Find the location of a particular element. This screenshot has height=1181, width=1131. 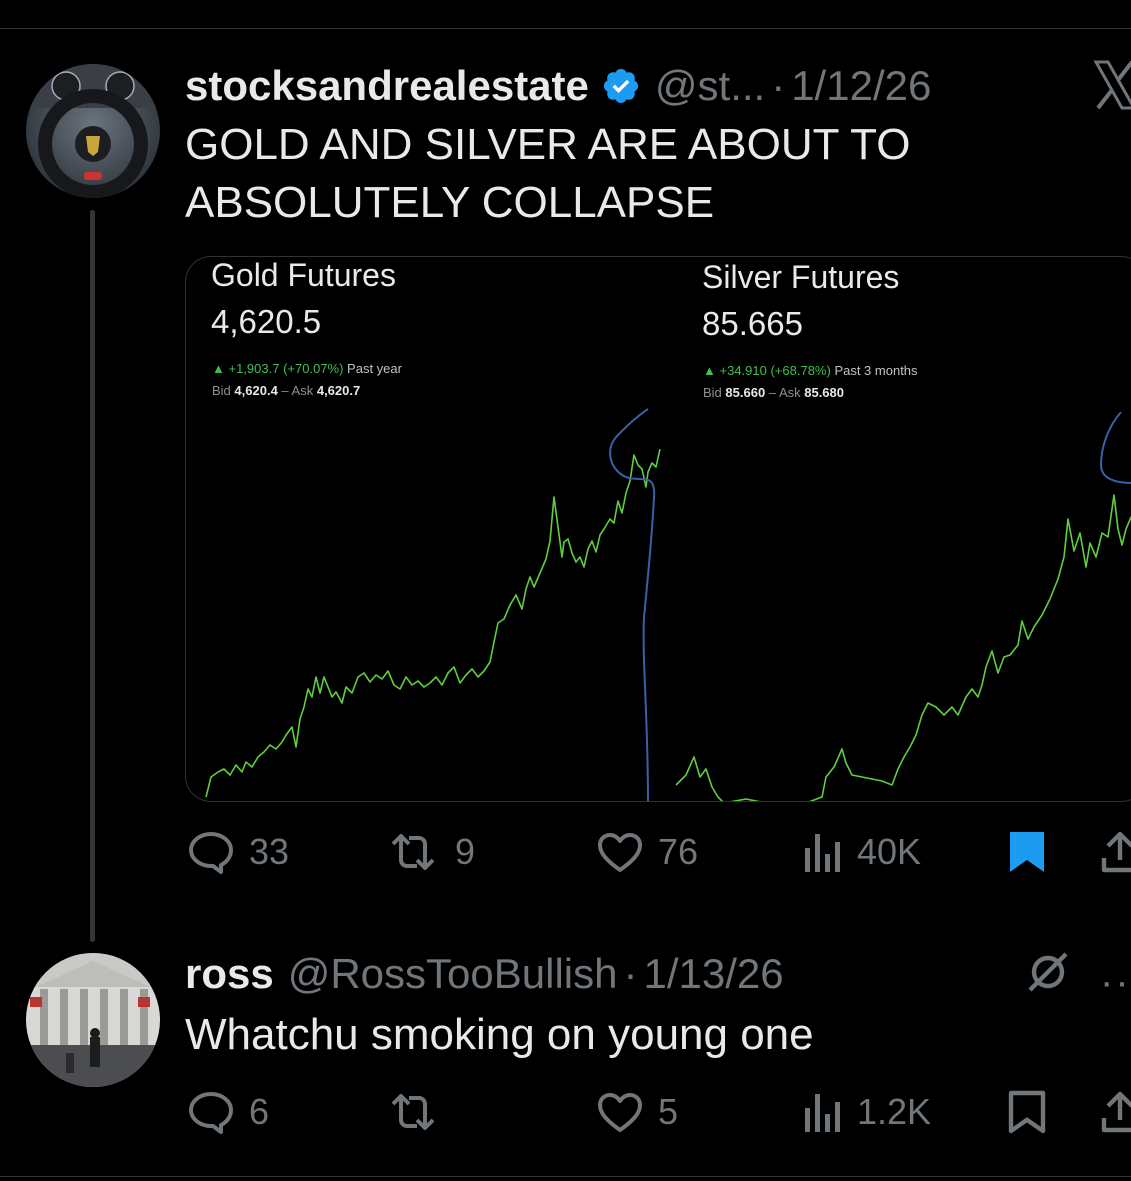

views-count: 40K is located at coordinates (889, 851).